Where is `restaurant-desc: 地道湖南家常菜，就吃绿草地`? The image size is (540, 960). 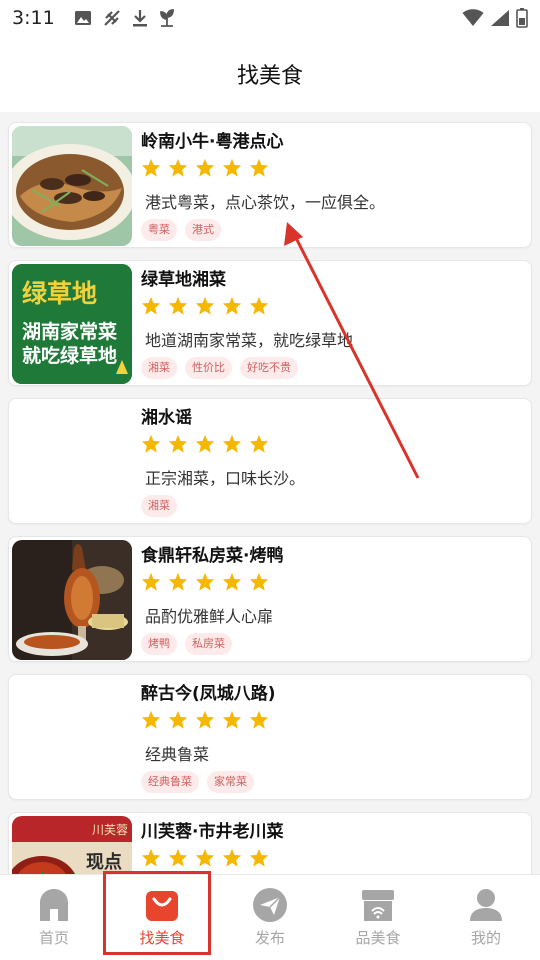 restaurant-desc: 地道湖南家常菜，就吃绿草地 is located at coordinates (249, 340).